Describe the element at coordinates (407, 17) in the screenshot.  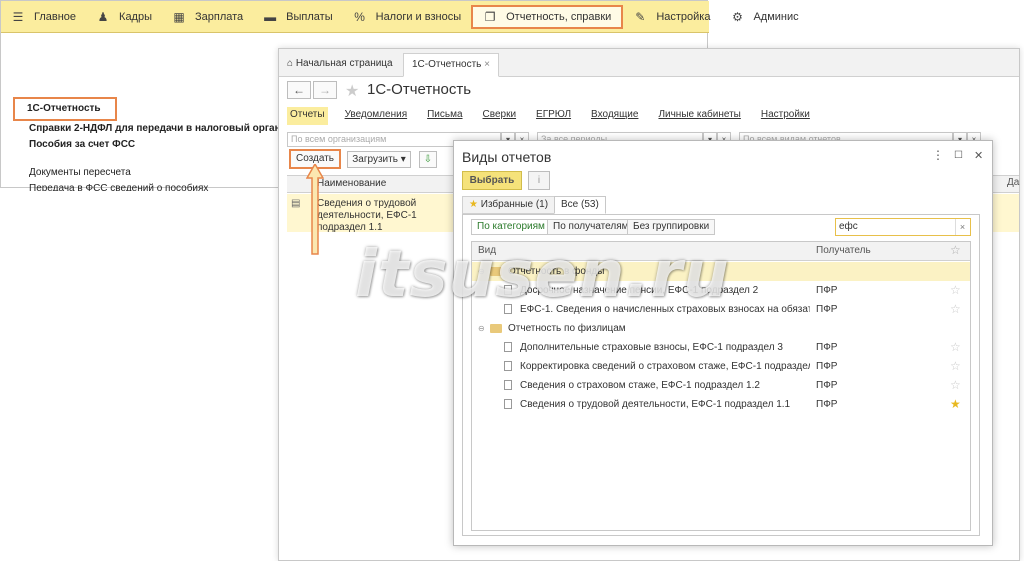
I see `menu-item-taxes: % Налоги и взносы` at that location.